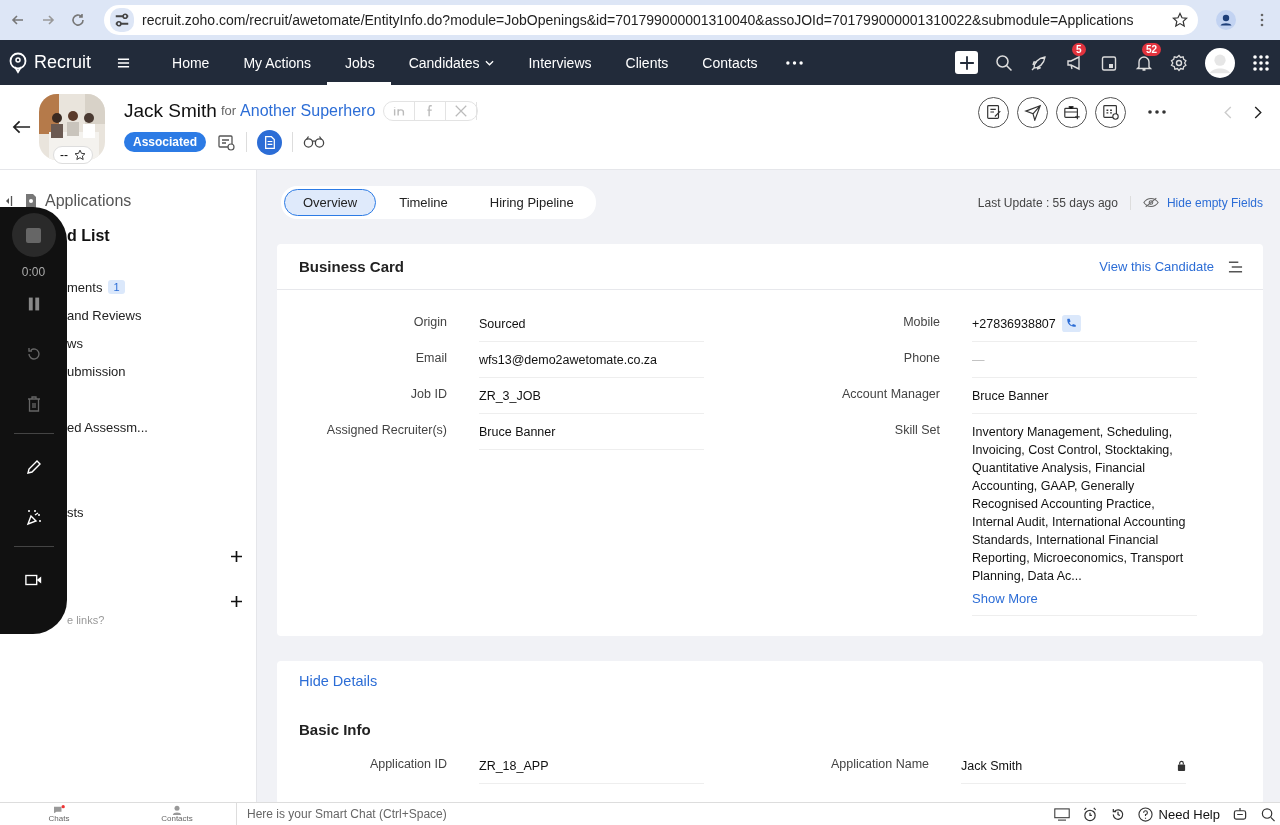 The height and width of the screenshot is (825, 1280). What do you see at coordinates (123, 62) in the screenshot?
I see `menu-icon` at bounding box center [123, 62].